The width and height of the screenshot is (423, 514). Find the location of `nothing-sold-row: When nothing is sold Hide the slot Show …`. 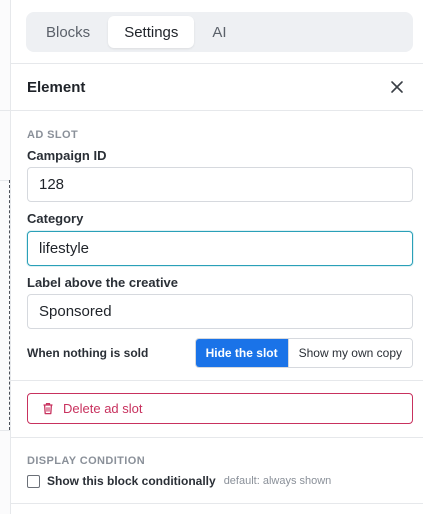

nothing-sold-row: When nothing is sold Hide the slot Show … is located at coordinates (220, 353).